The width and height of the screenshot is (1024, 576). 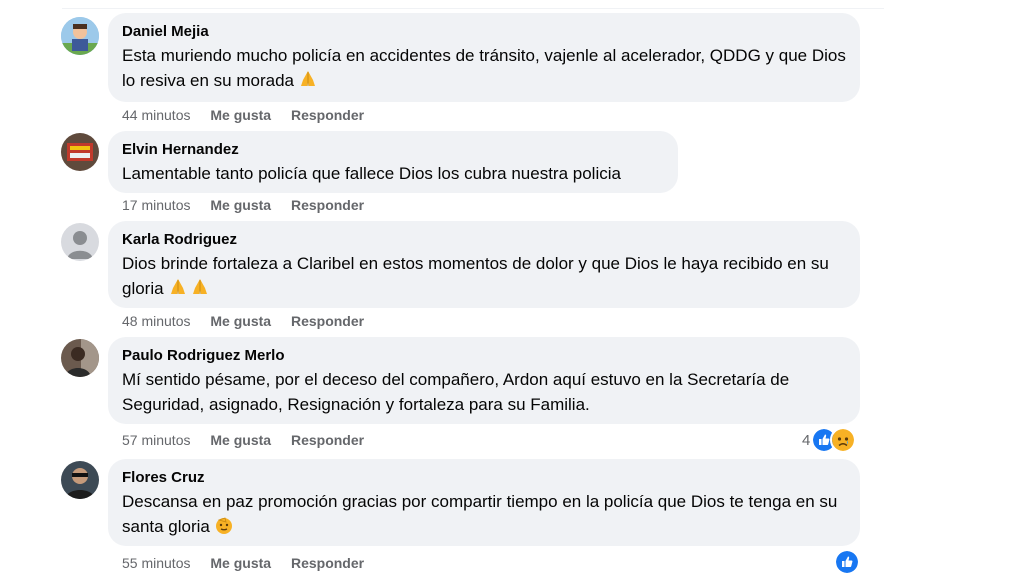 What do you see at coordinates (156, 321) in the screenshot?
I see `comment-time: 48 minutos` at bounding box center [156, 321].